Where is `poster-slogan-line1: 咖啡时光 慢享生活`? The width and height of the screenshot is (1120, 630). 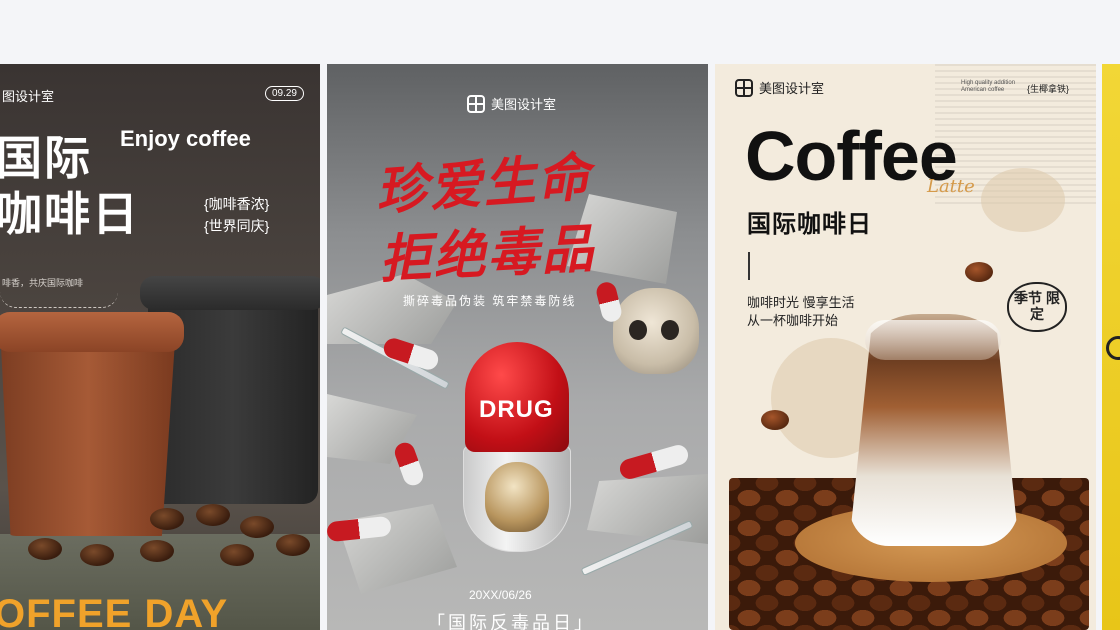
poster-slogan-line1: 咖啡时光 慢享生活 is located at coordinates (801, 302).